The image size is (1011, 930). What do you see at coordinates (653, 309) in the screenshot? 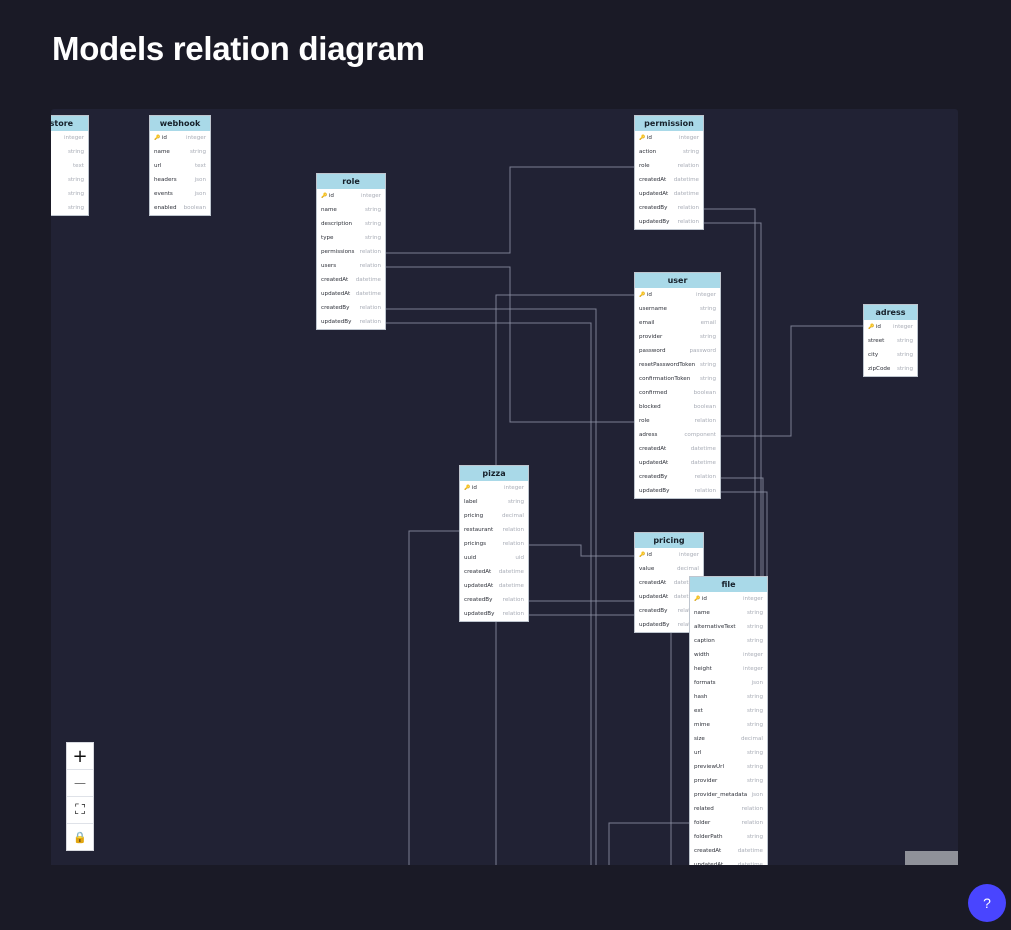
I see `field-name: username` at bounding box center [653, 309].